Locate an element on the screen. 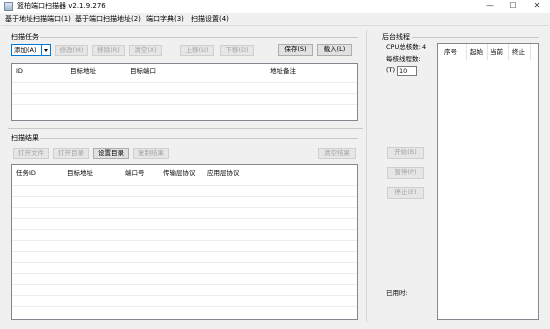 The image size is (550, 329). add-dropdown: 添加(A) is located at coordinates (31, 50).